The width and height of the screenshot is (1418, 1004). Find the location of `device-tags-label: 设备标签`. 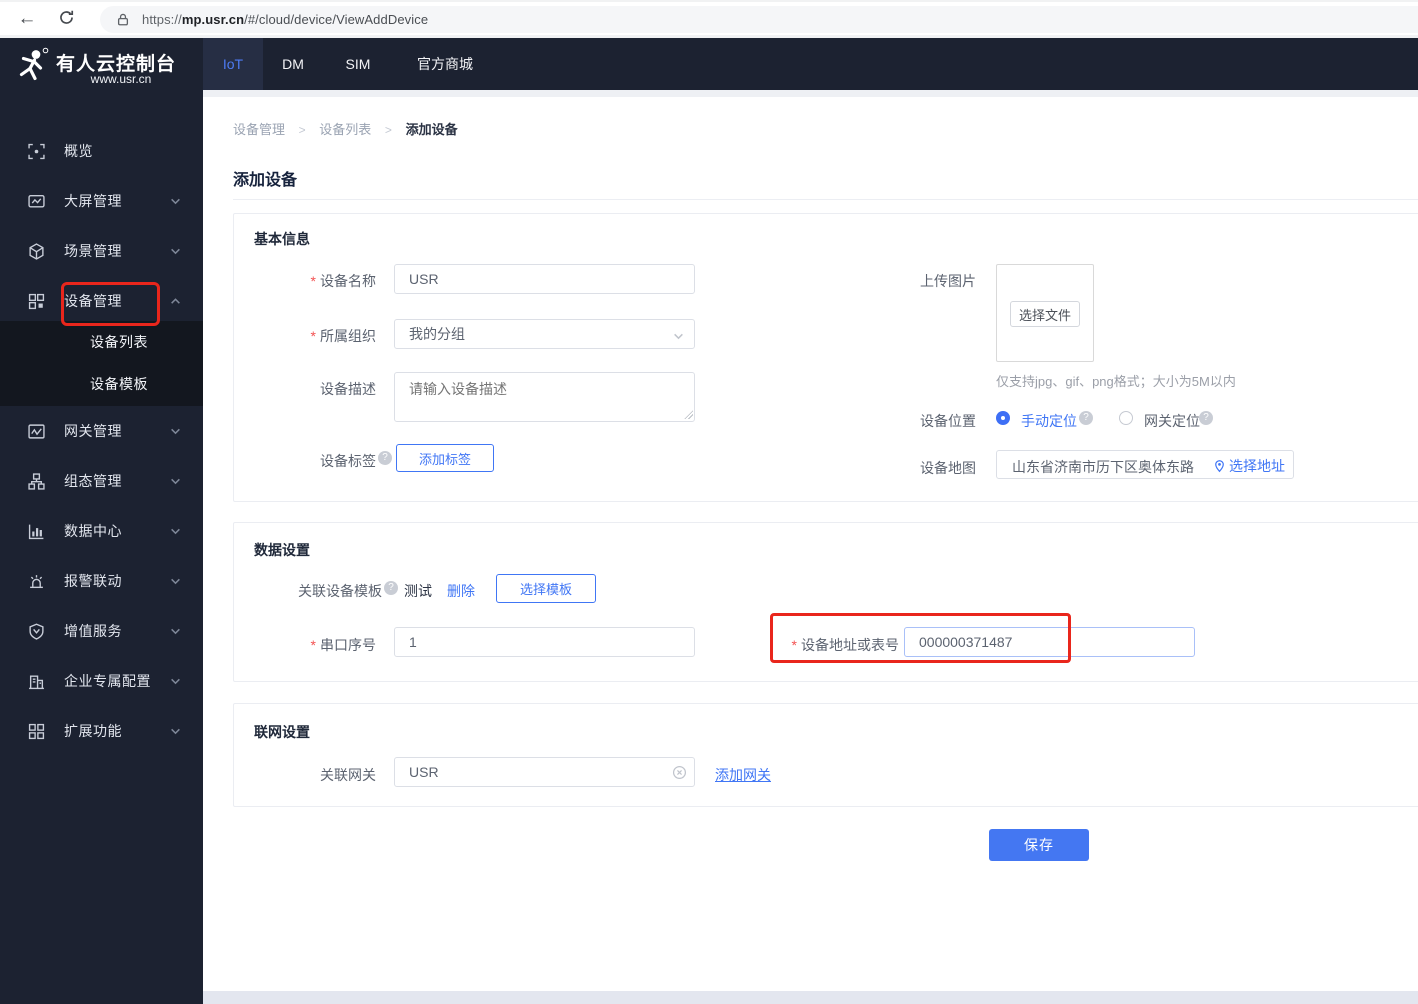

device-tags-label: 设备标签 is located at coordinates (348, 461).